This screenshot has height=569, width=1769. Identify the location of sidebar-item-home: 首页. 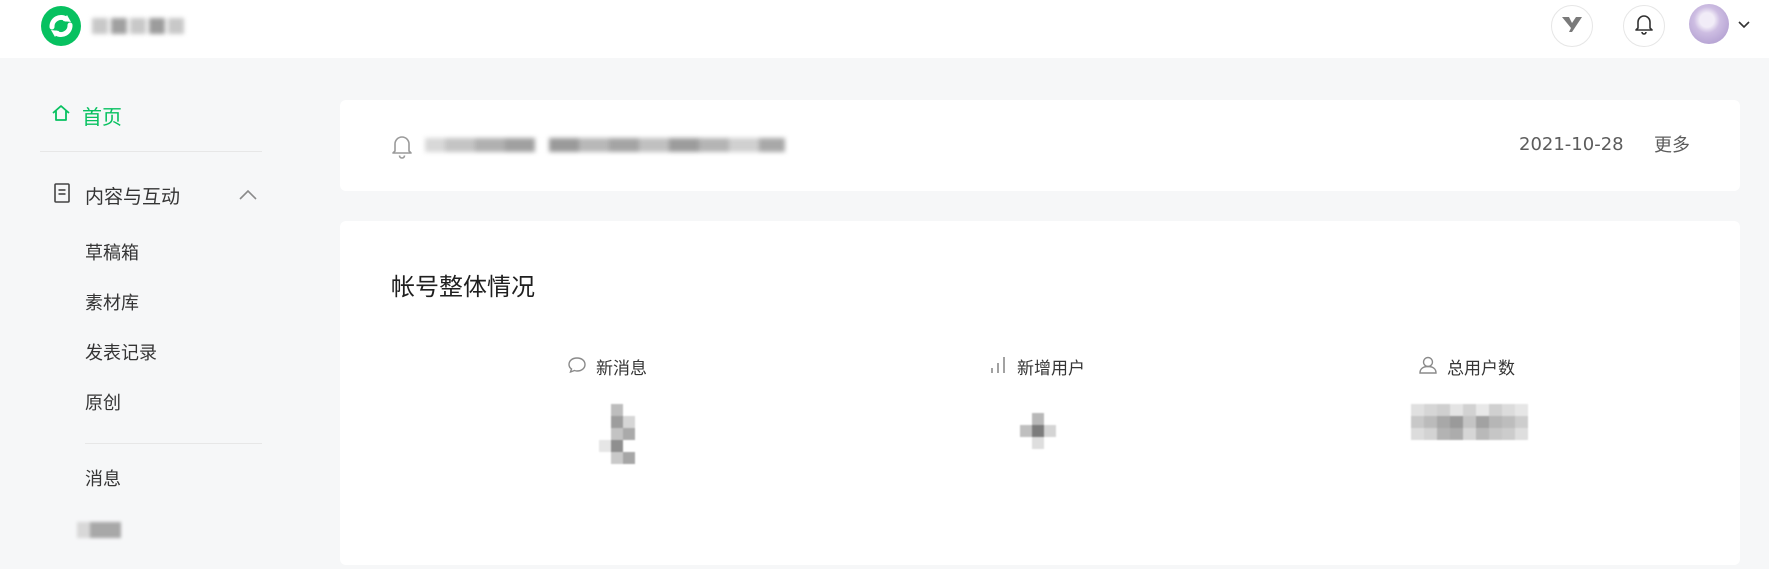
(86, 115).